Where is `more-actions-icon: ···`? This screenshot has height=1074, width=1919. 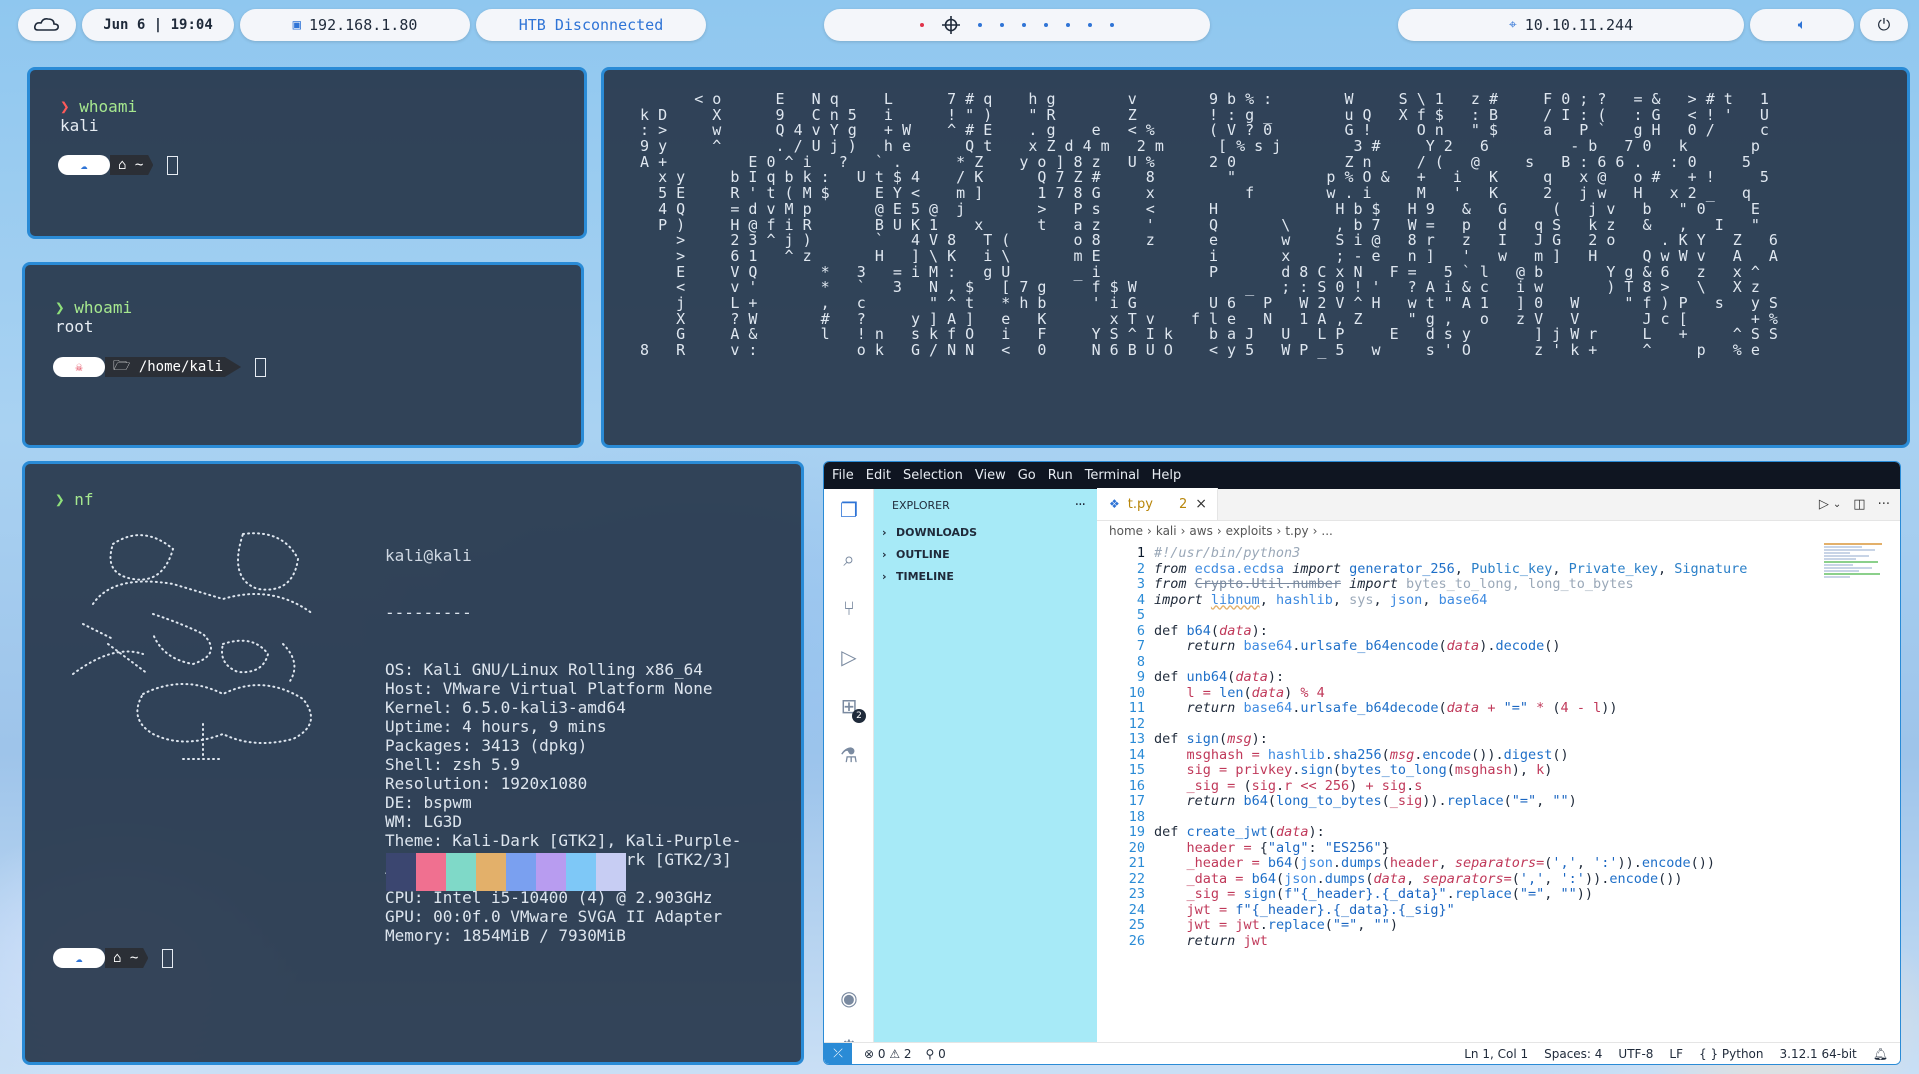
more-actions-icon: ··· is located at coordinates (1884, 504).